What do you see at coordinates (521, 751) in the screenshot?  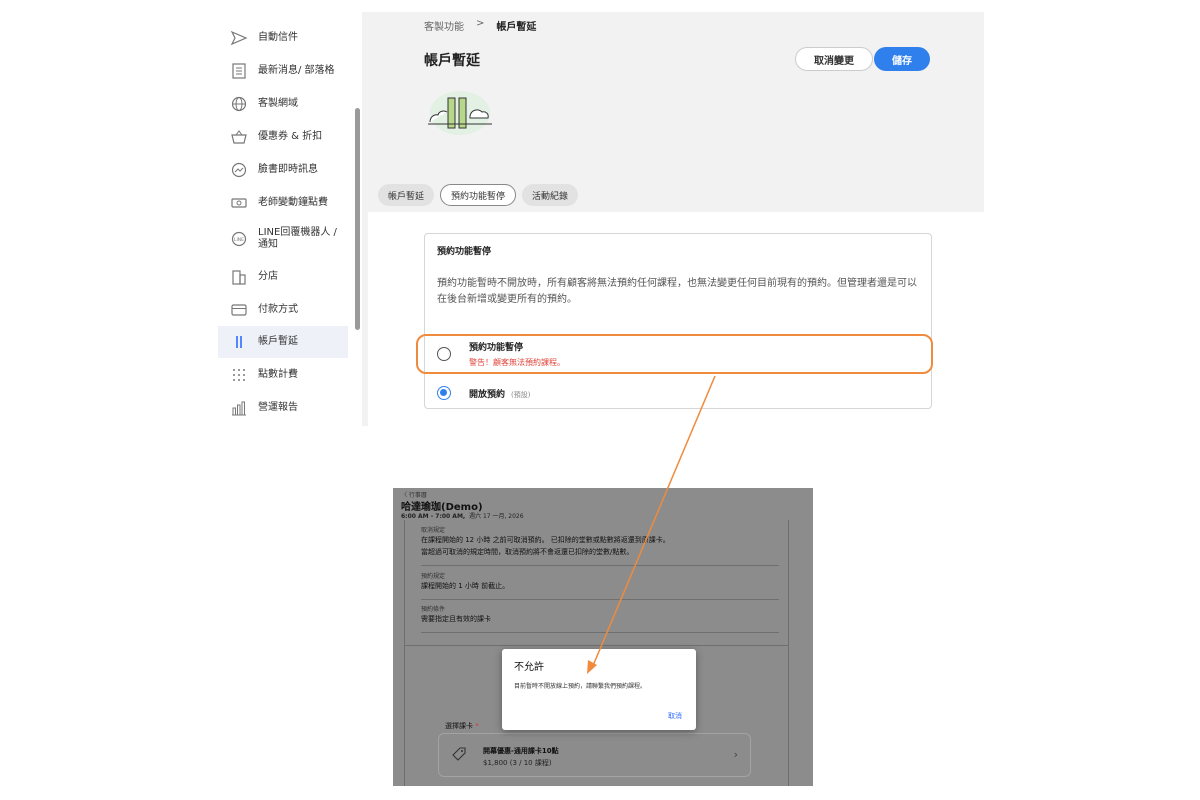 I see `pass-name: 開幕優惠-通用課卡10點` at bounding box center [521, 751].